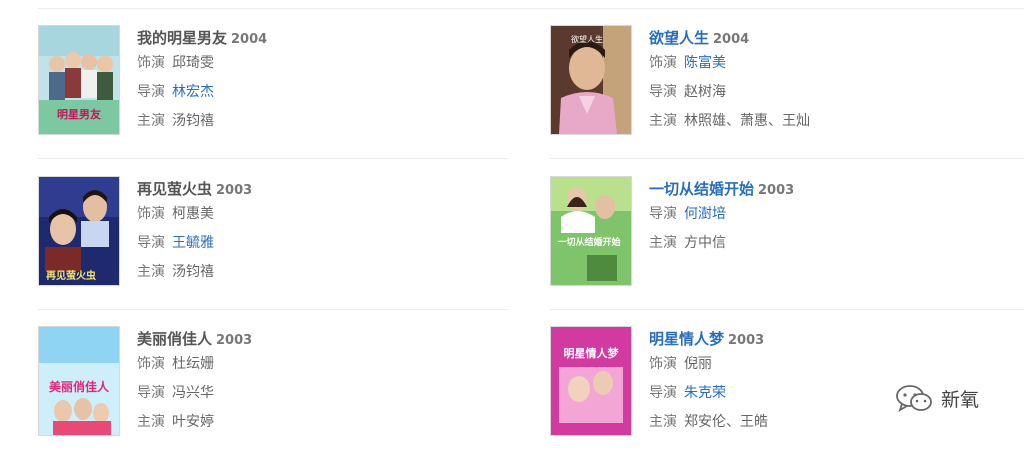 The height and width of the screenshot is (456, 1024). I want to click on drama-title: 美丽俏佳人, so click(174, 339).